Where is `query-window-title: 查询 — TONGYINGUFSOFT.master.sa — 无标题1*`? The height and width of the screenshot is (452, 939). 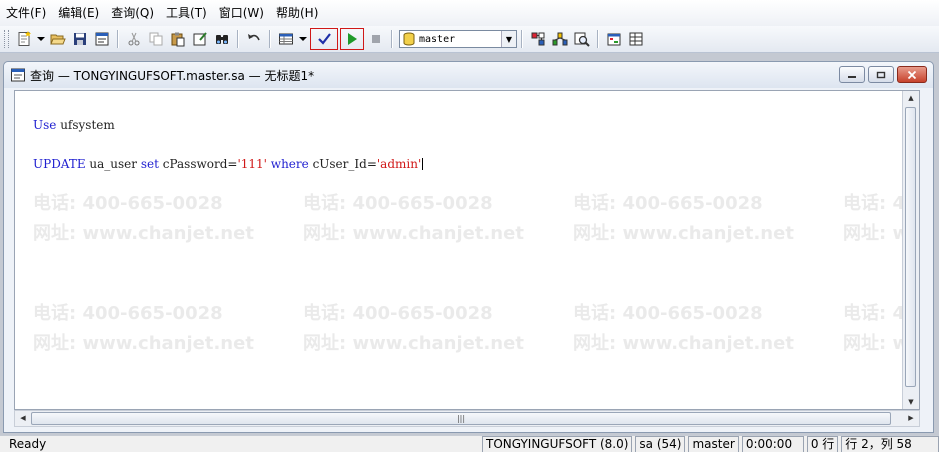 query-window-title: 查询 — TONGYINGUFSOFT.master.sa — 无标题1* is located at coordinates (172, 75).